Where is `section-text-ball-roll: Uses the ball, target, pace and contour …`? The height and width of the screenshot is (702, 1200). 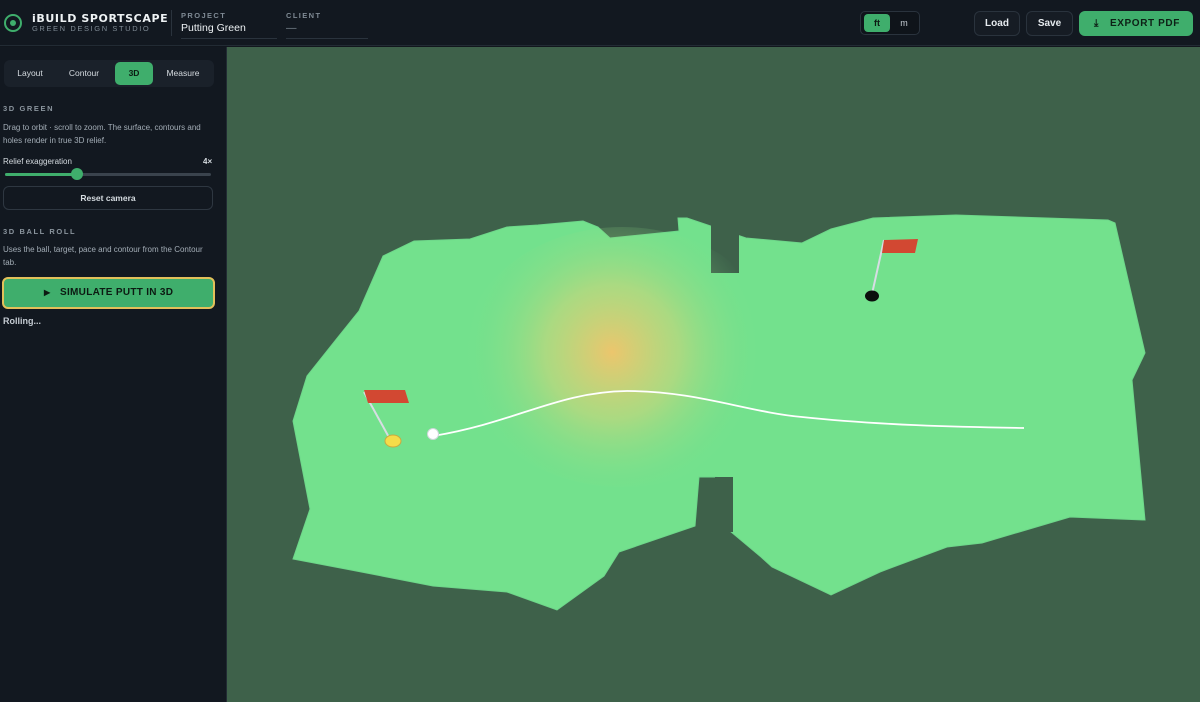 section-text-ball-roll: Uses the ball, target, pace and contour … is located at coordinates (103, 256).